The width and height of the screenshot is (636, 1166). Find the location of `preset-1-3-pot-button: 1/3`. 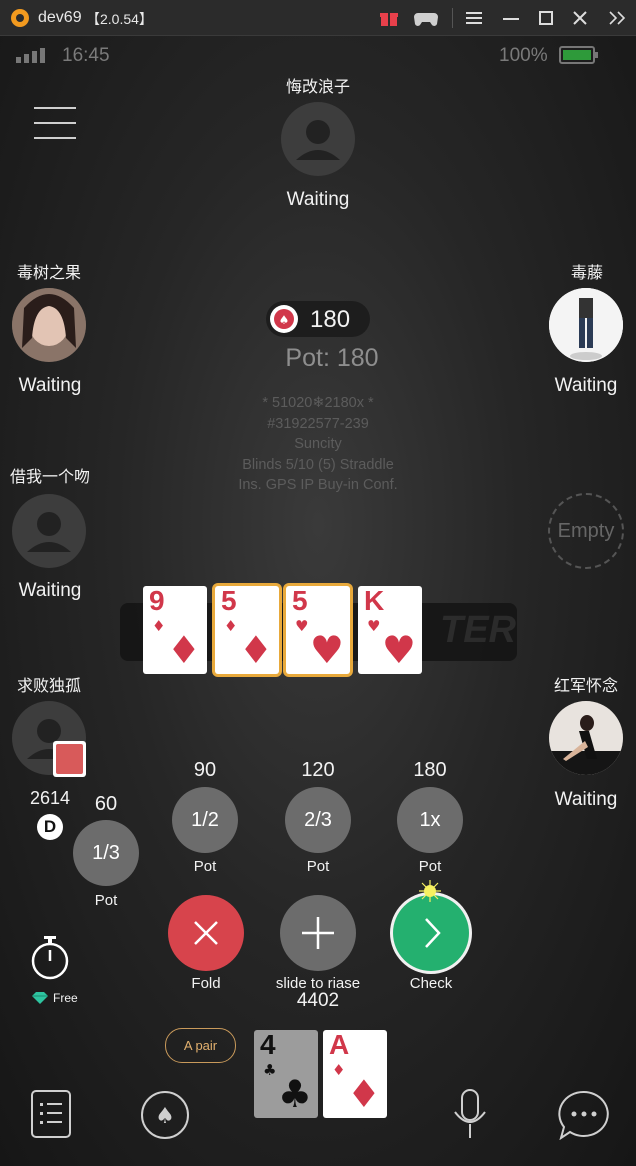

preset-1-3-pot-button: 1/3 is located at coordinates (106, 853).